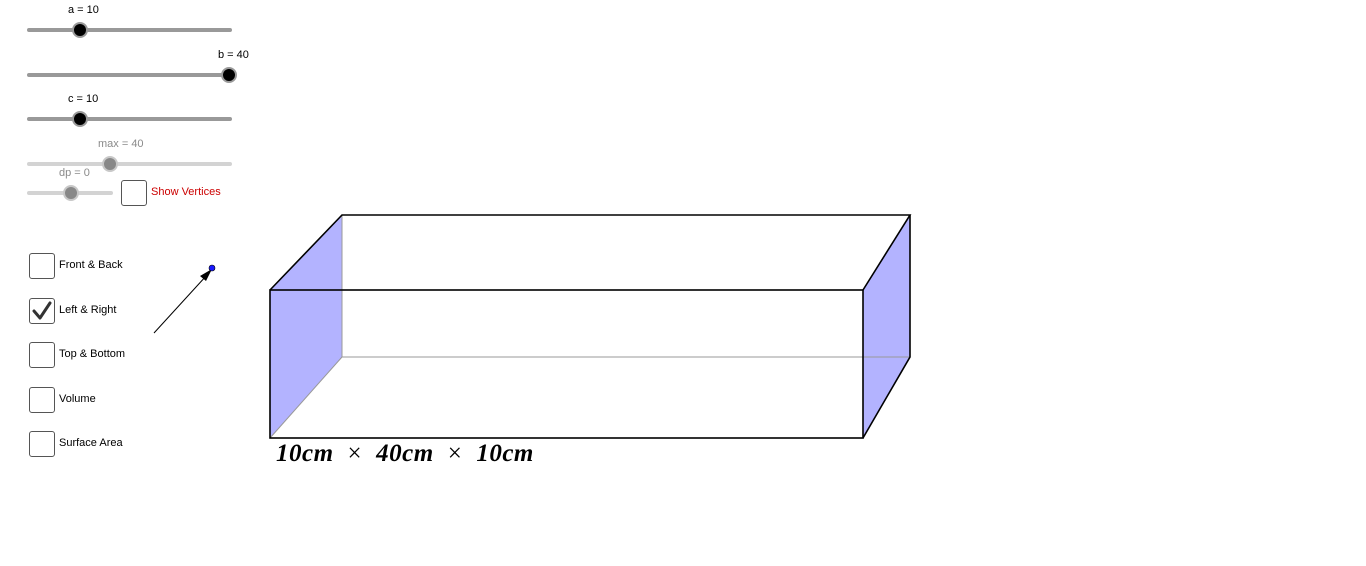 This screenshot has height=566, width=1366. I want to click on dimension-c: 10cm, so click(505, 453).